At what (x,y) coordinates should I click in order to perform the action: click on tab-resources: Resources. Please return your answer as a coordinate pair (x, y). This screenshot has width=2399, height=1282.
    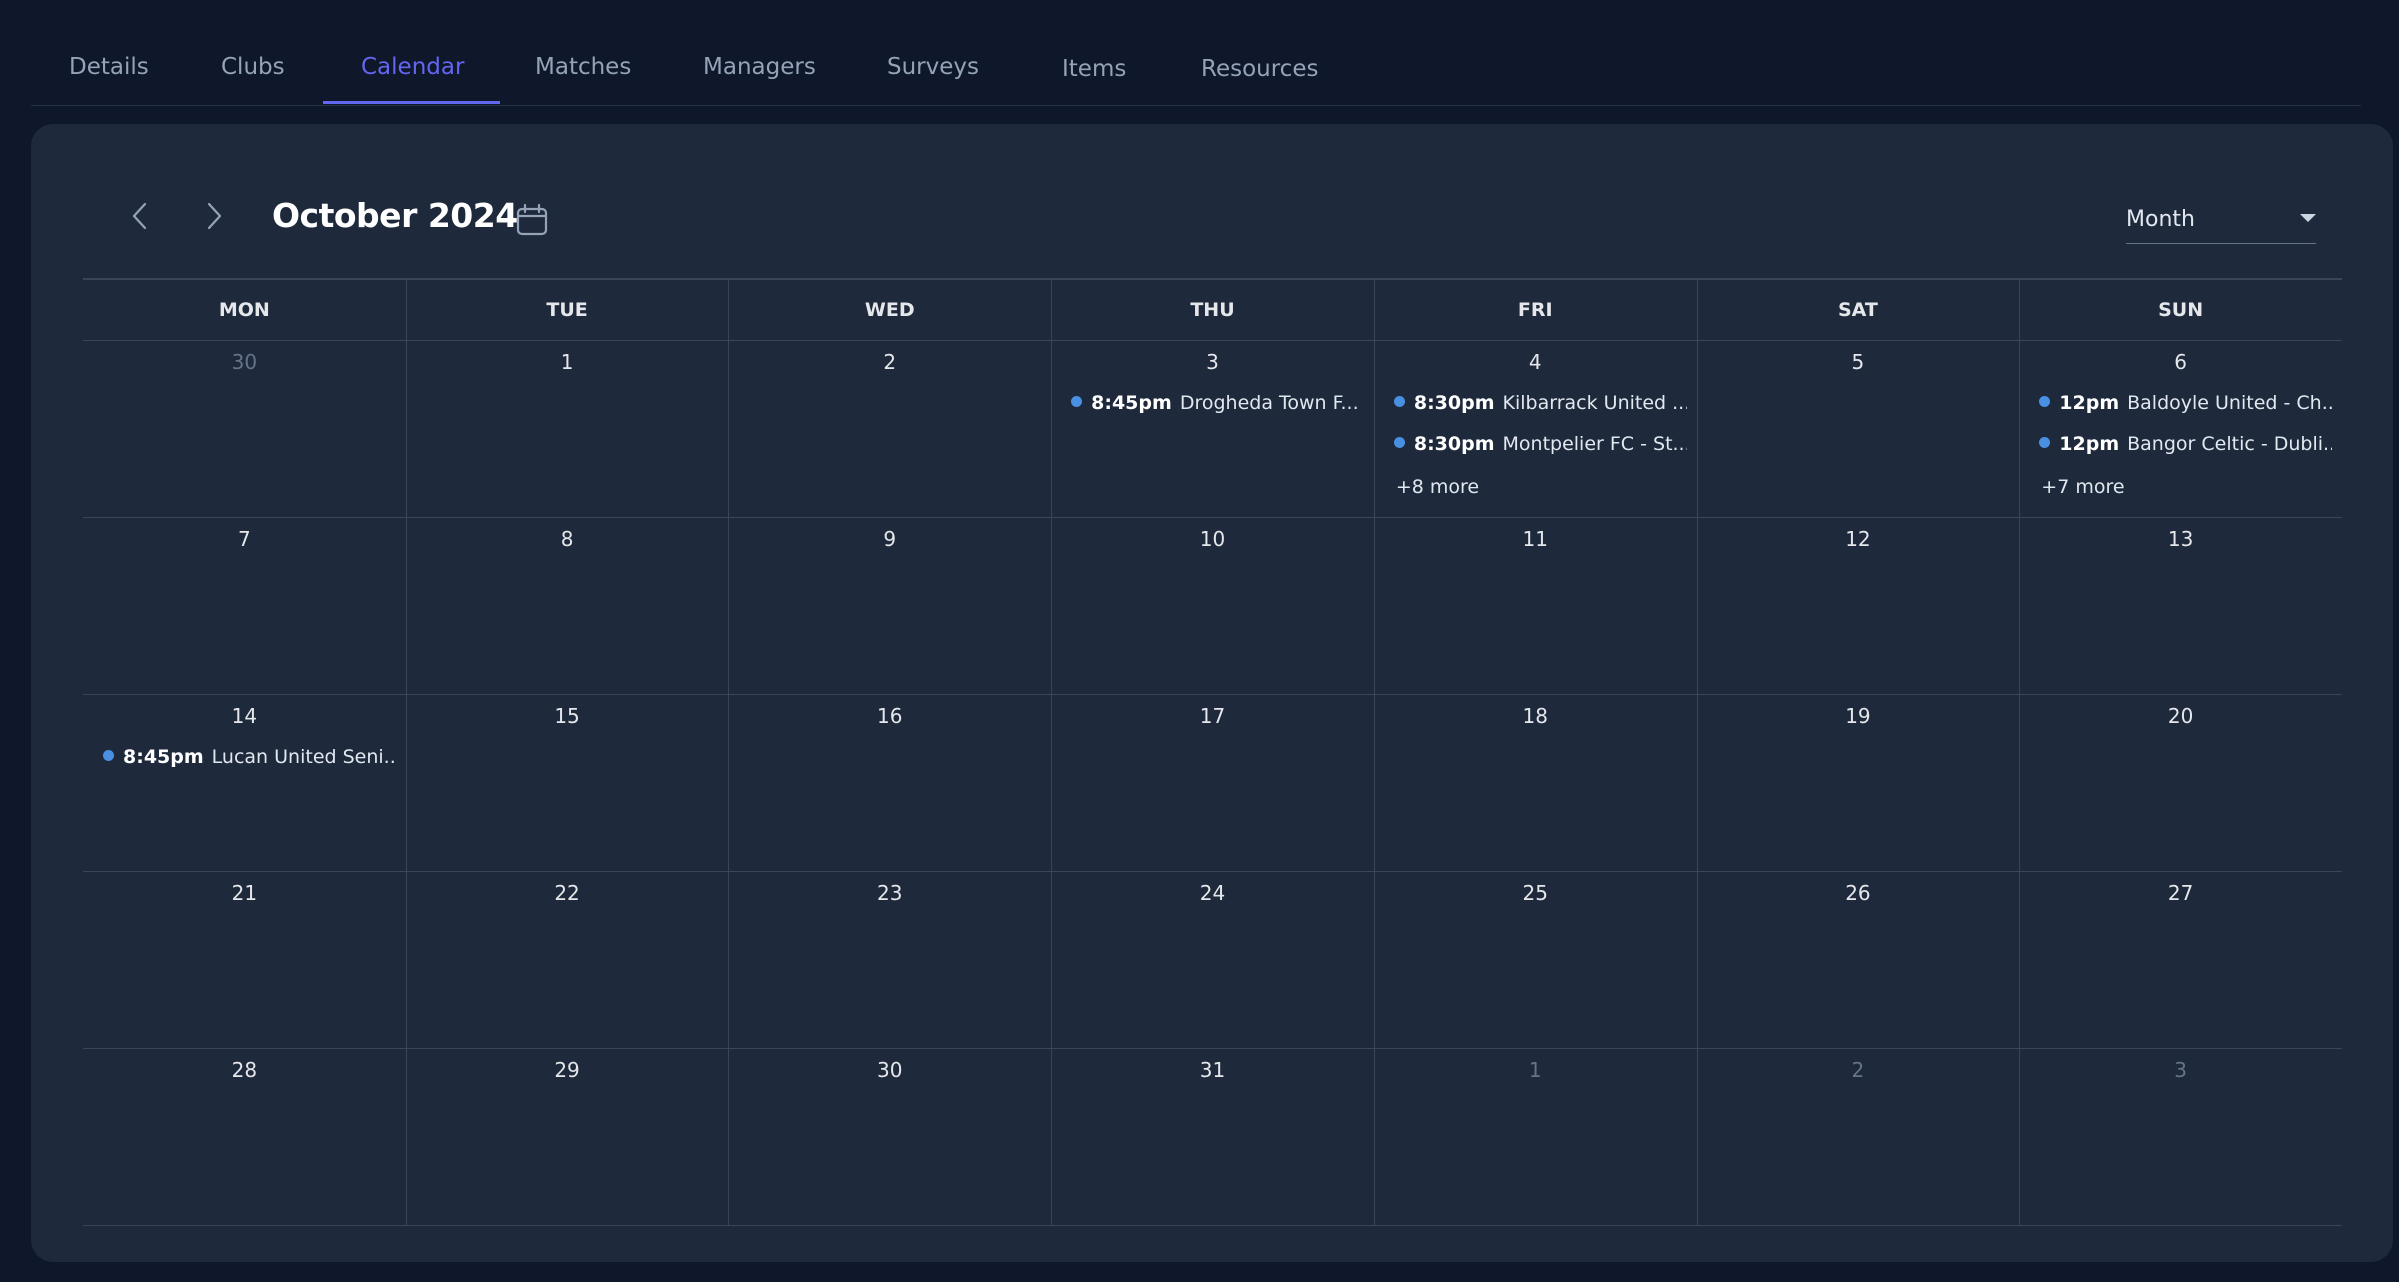
    Looking at the image, I should click on (1259, 69).